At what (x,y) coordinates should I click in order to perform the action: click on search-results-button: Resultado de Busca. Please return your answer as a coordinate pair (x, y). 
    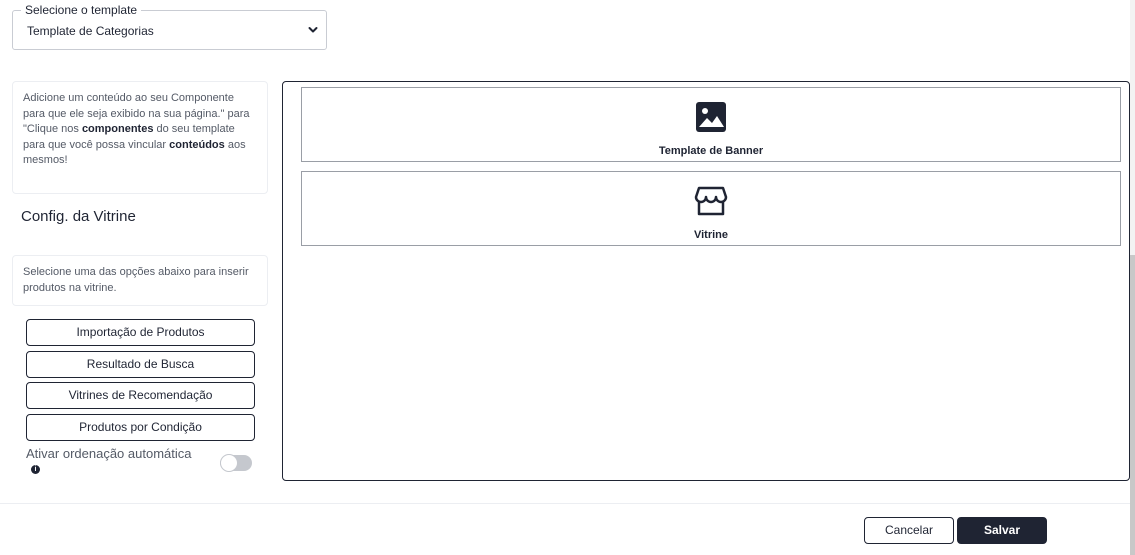
    Looking at the image, I should click on (140, 364).